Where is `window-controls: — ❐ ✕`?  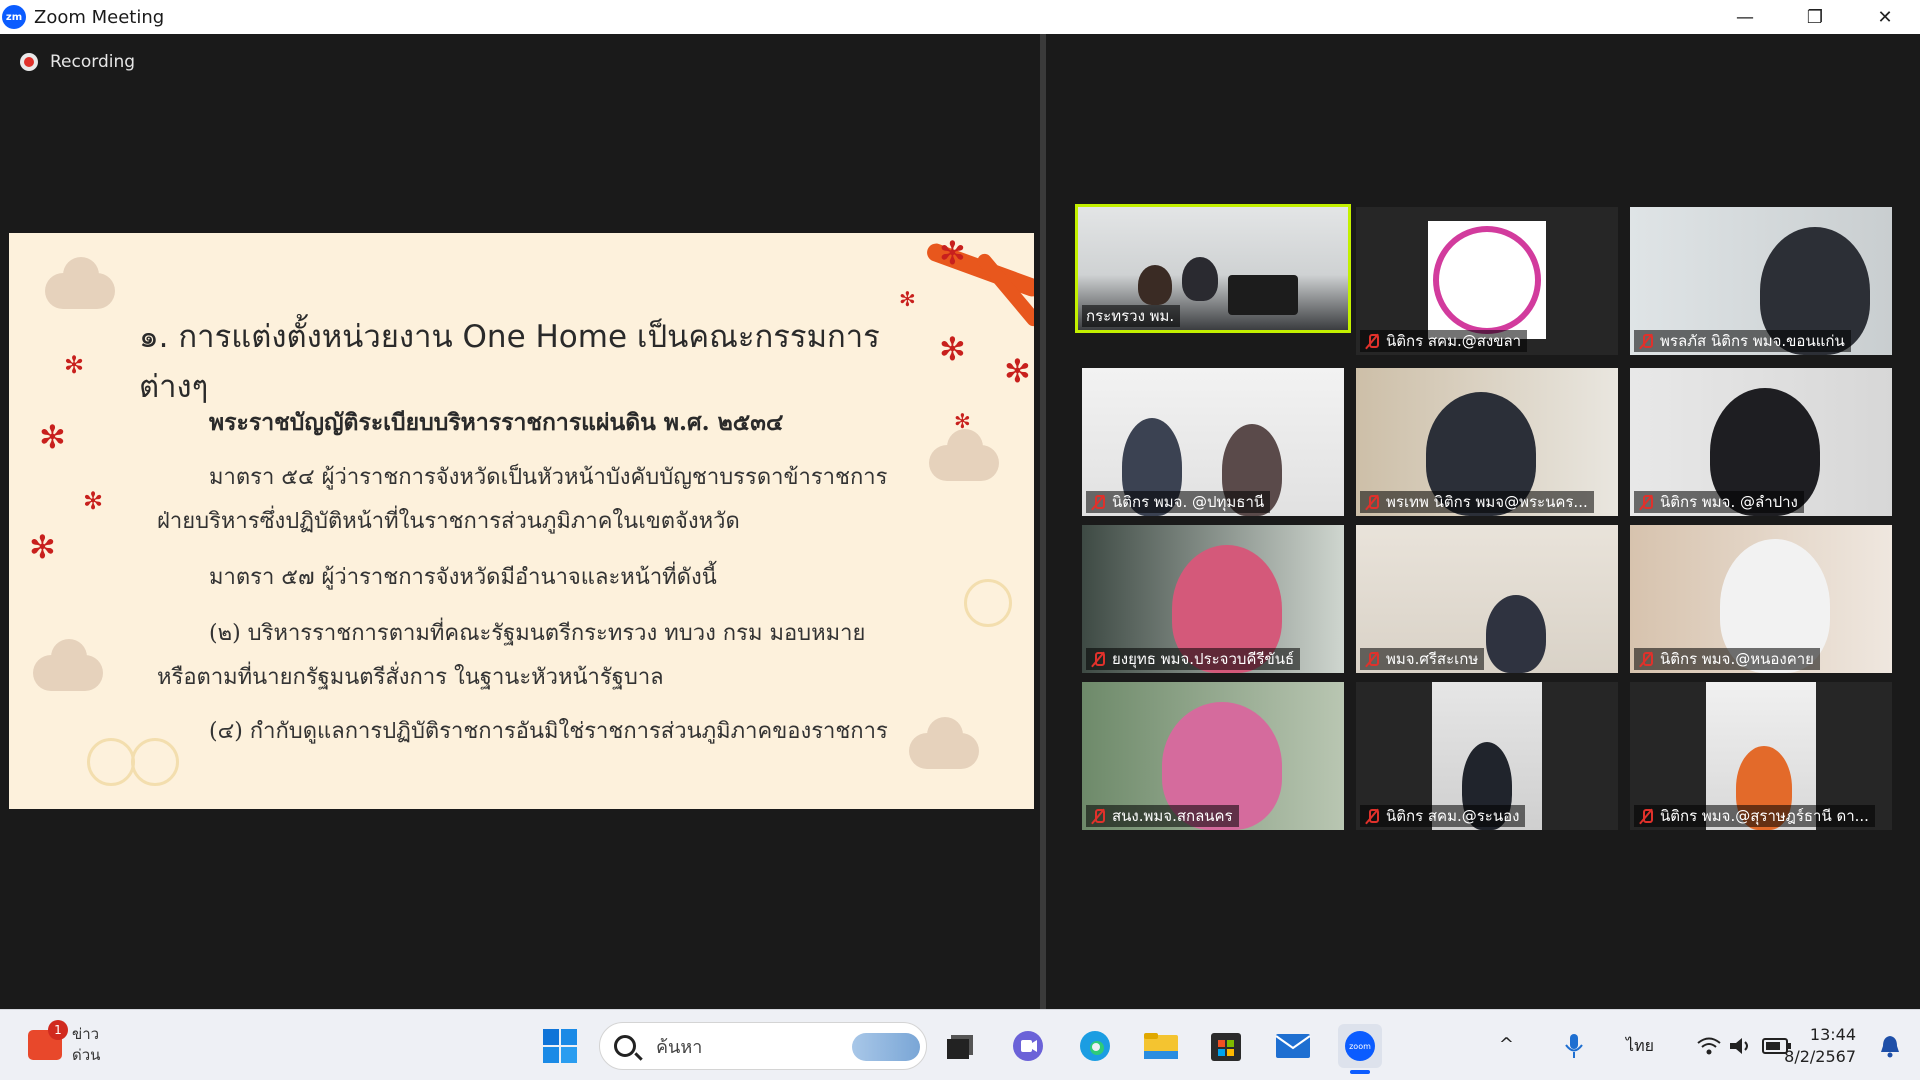 window-controls: — ❐ ✕ is located at coordinates (1815, 17).